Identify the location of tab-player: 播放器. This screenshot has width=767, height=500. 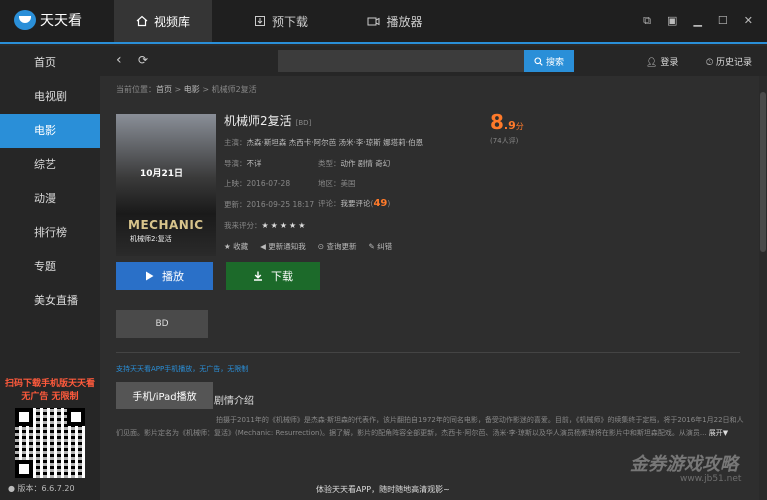
(395, 21).